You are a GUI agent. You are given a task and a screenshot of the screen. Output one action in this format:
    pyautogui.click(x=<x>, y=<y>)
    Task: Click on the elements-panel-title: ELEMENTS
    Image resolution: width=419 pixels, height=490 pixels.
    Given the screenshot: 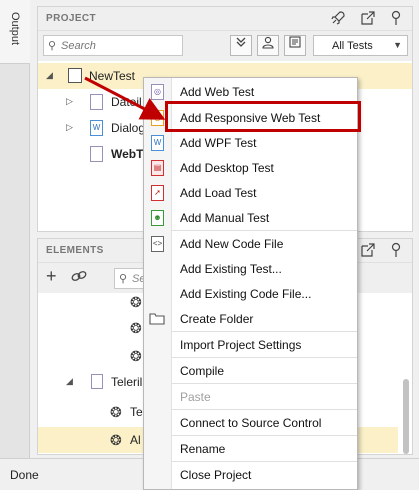 What is the action you would take?
    pyautogui.click(x=75, y=250)
    